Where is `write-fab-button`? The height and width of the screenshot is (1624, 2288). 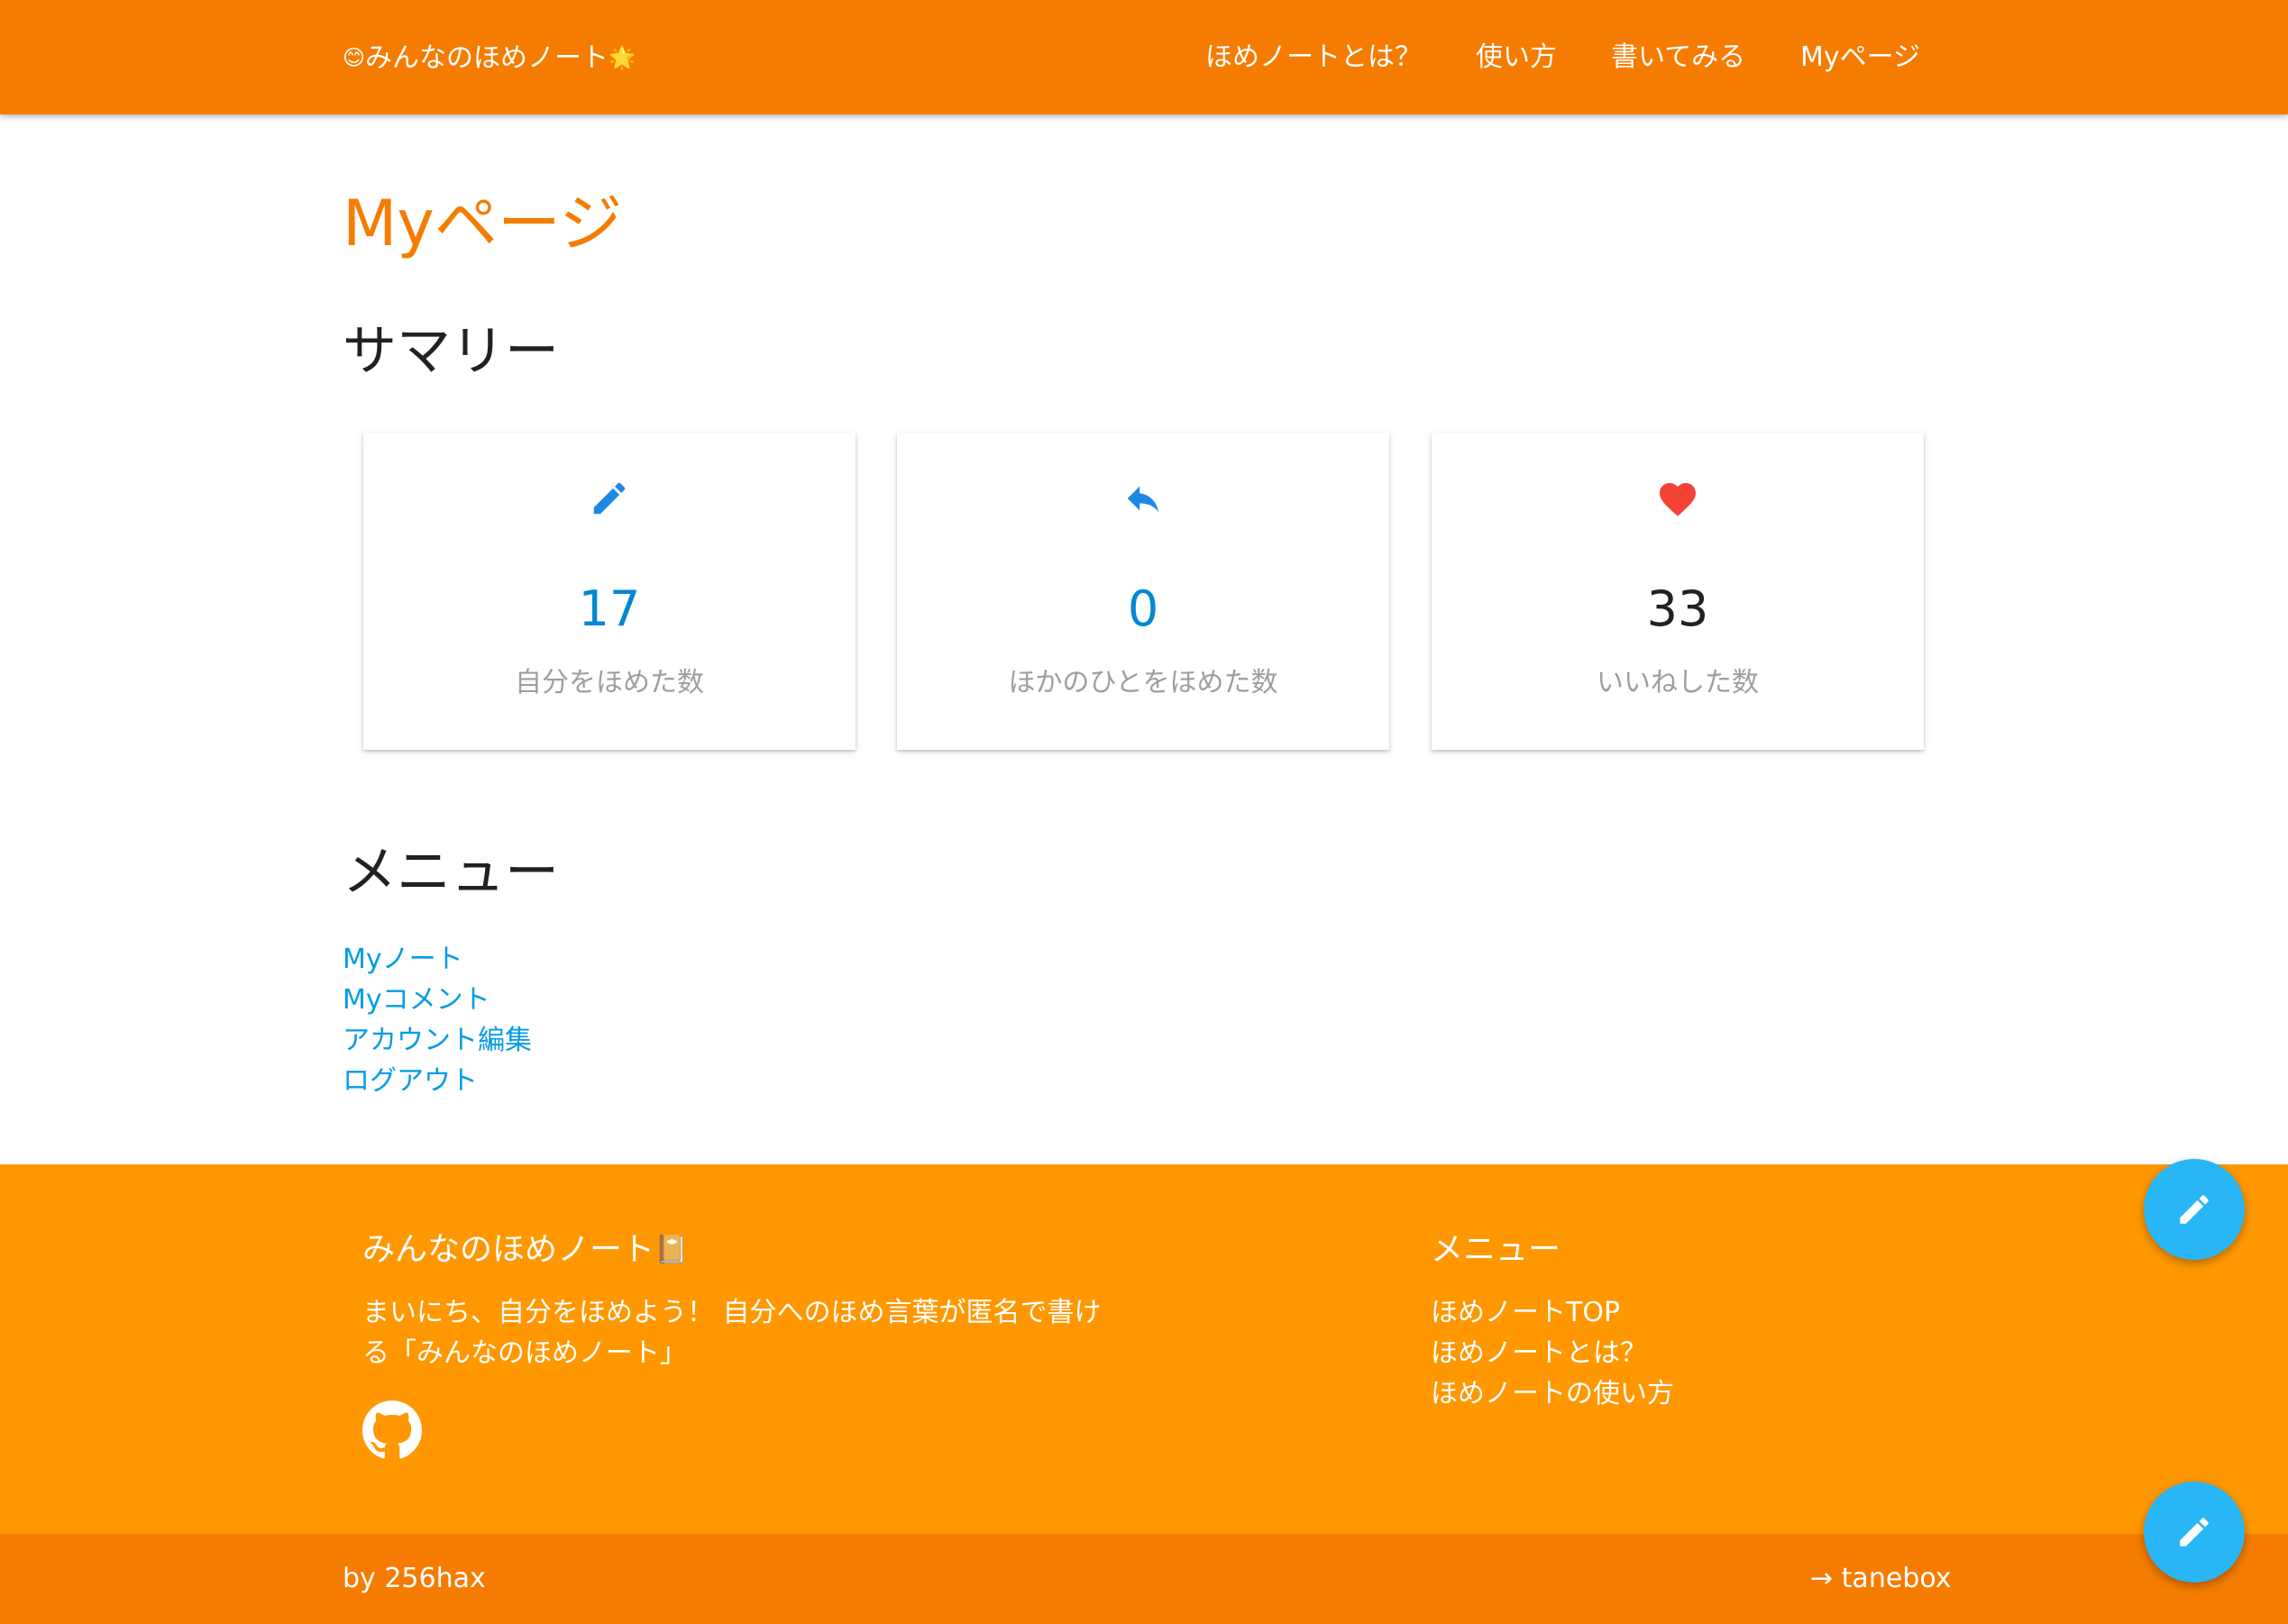
write-fab-button is located at coordinates (2194, 1209).